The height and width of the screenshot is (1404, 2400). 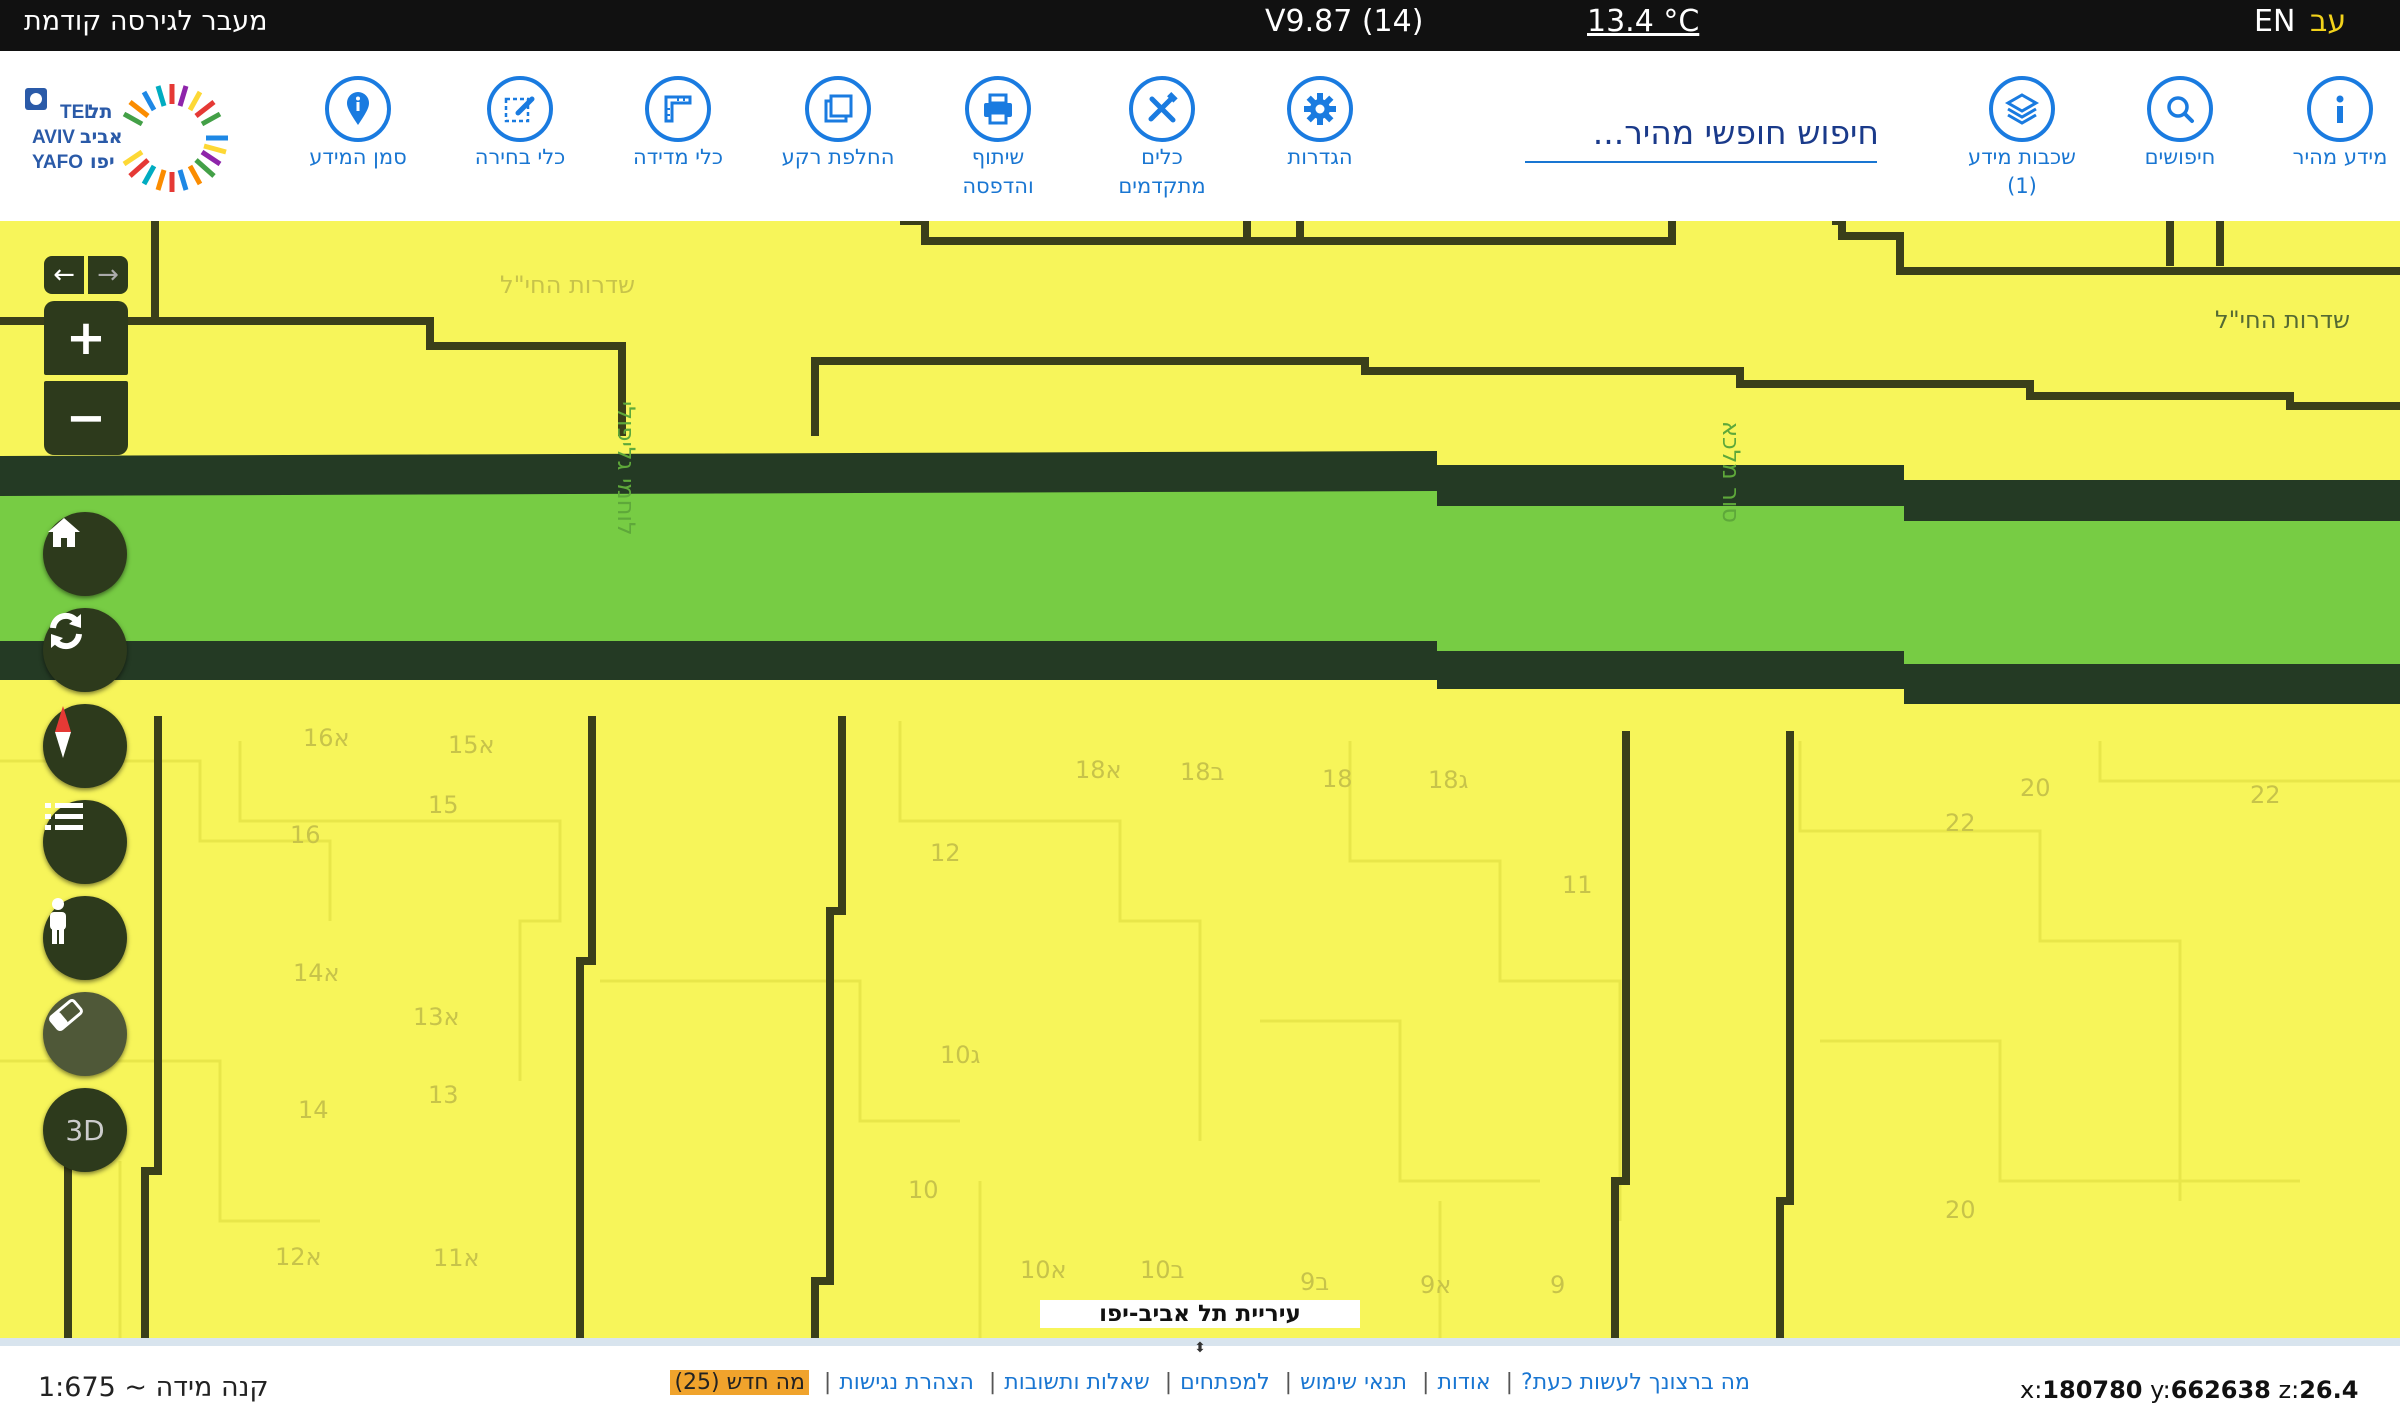 What do you see at coordinates (316, 973) in the screenshot?
I see `parcel-label: 14א` at bounding box center [316, 973].